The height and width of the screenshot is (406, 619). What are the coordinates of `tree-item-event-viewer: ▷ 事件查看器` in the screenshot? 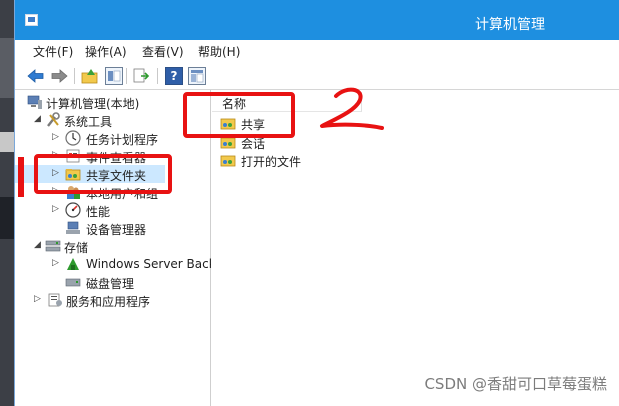 It's located at (110, 156).